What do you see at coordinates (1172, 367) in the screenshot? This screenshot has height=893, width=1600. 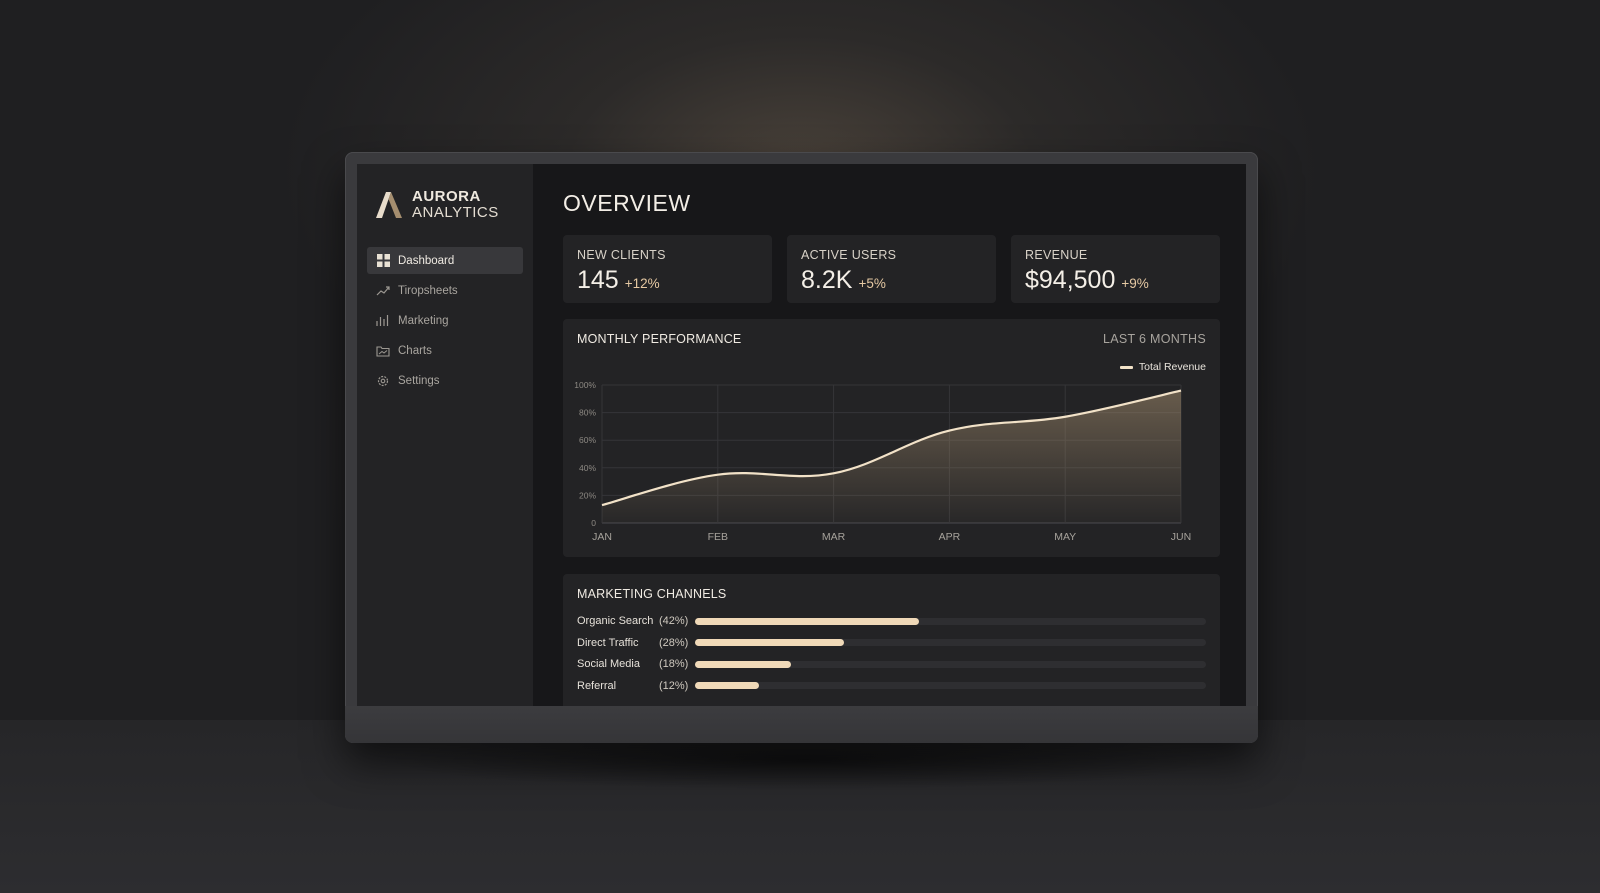 I see `legend-label: Total Revenue` at bounding box center [1172, 367].